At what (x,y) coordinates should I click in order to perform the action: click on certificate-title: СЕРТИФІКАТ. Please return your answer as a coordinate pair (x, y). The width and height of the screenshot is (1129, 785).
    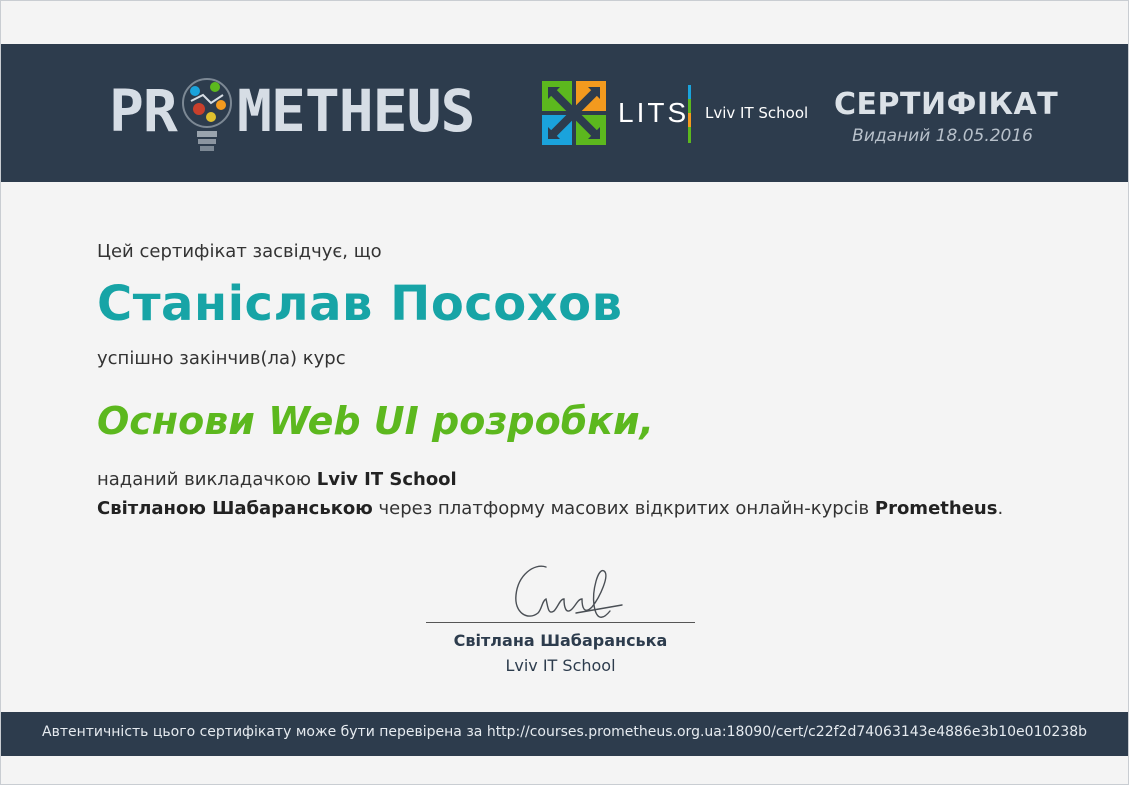
    Looking at the image, I should click on (946, 104).